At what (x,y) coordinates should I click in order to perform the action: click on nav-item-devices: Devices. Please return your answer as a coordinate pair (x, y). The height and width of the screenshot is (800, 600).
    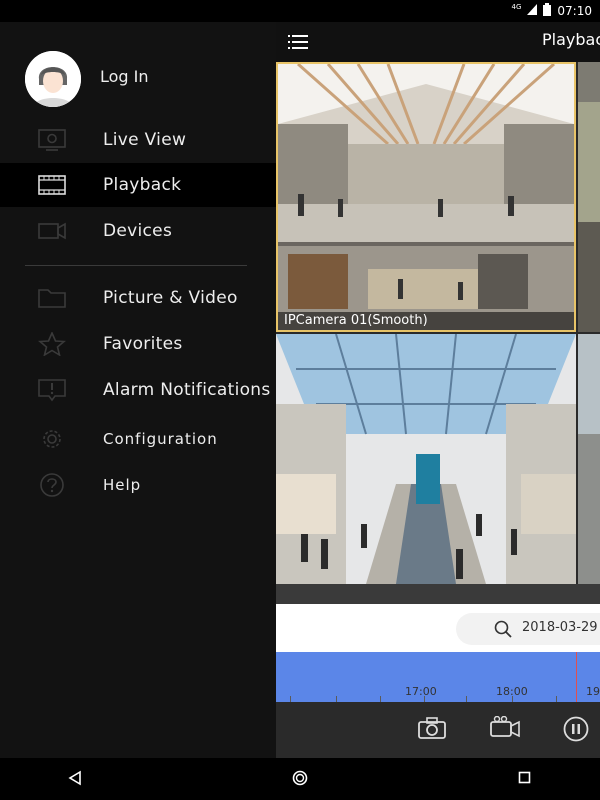
    Looking at the image, I should click on (138, 231).